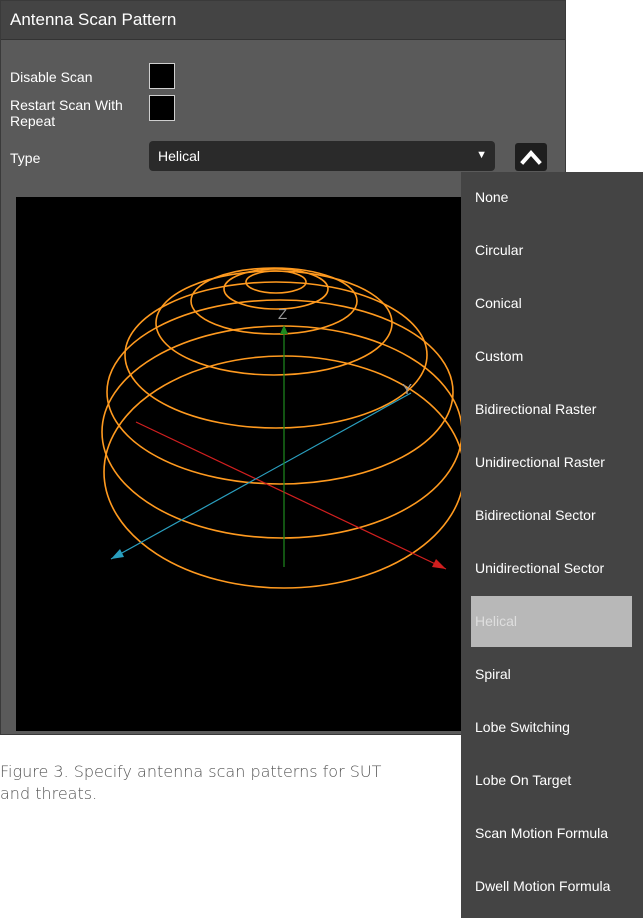  Describe the element at coordinates (552, 568) in the screenshot. I see `menu-item-unidirectional-sector: Unidirectional Sector` at that location.